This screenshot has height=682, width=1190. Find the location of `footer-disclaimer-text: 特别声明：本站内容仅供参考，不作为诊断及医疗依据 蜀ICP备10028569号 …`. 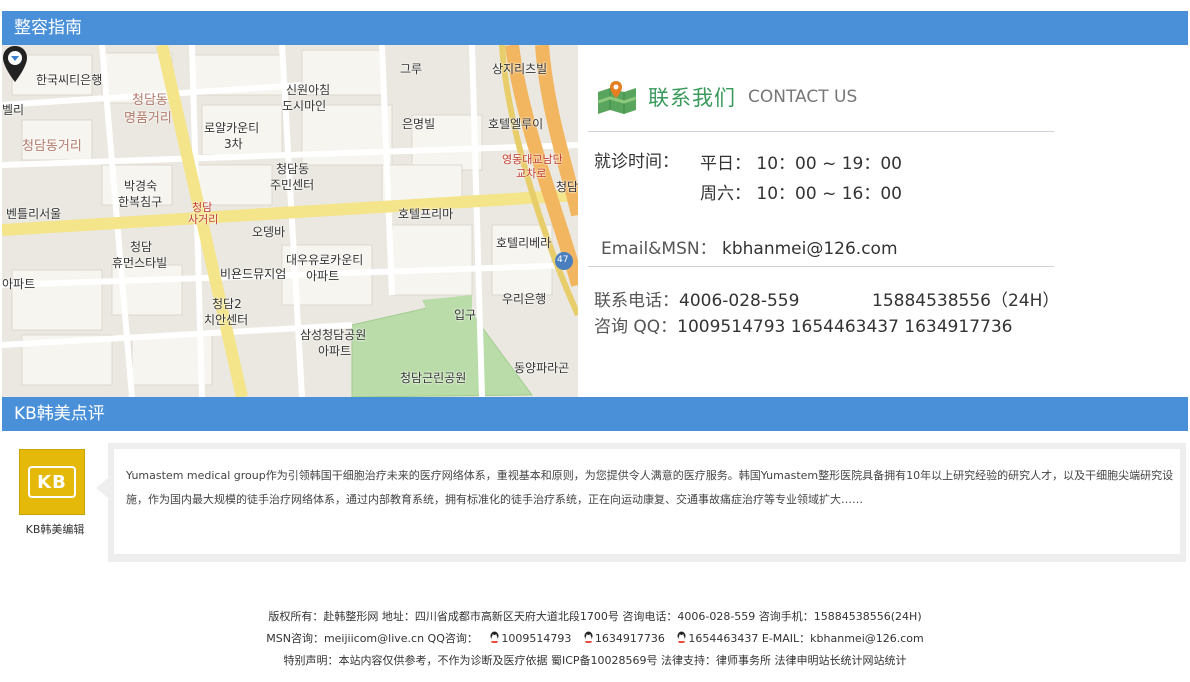

footer-disclaimer-text: 特别声明：本站内容仅供参考，不作为诊断及医疗依据 蜀ICP备10028569号 … is located at coordinates (500, 660).